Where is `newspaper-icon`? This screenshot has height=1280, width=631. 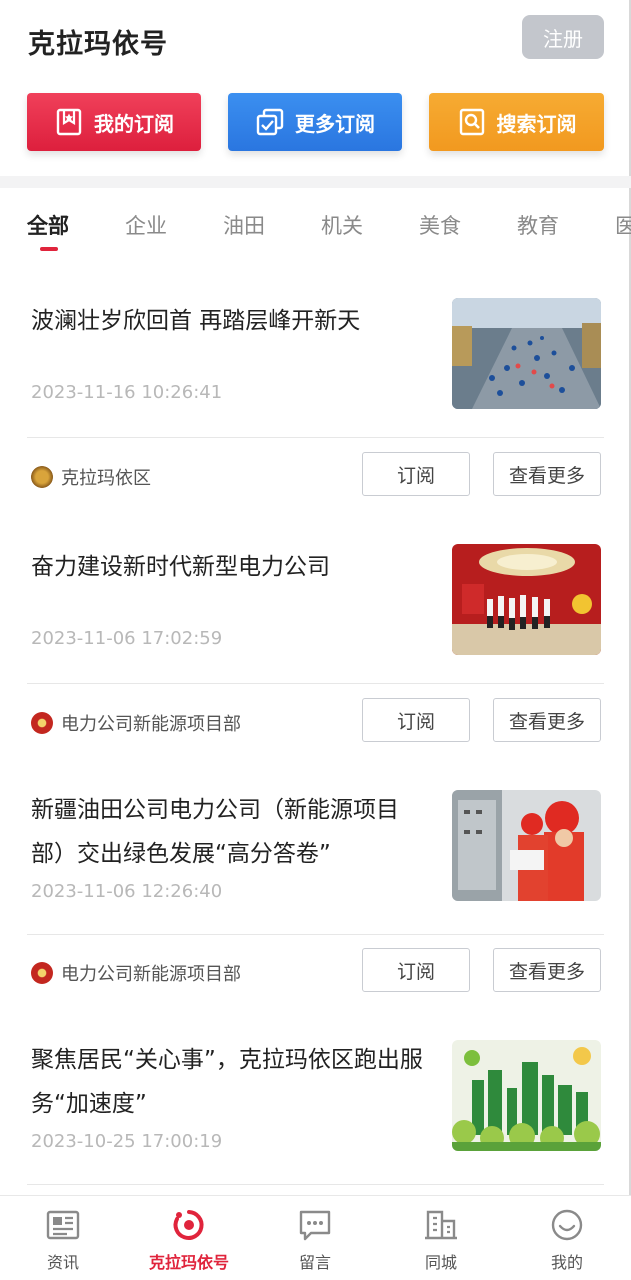
newspaper-icon is located at coordinates (63, 1225).